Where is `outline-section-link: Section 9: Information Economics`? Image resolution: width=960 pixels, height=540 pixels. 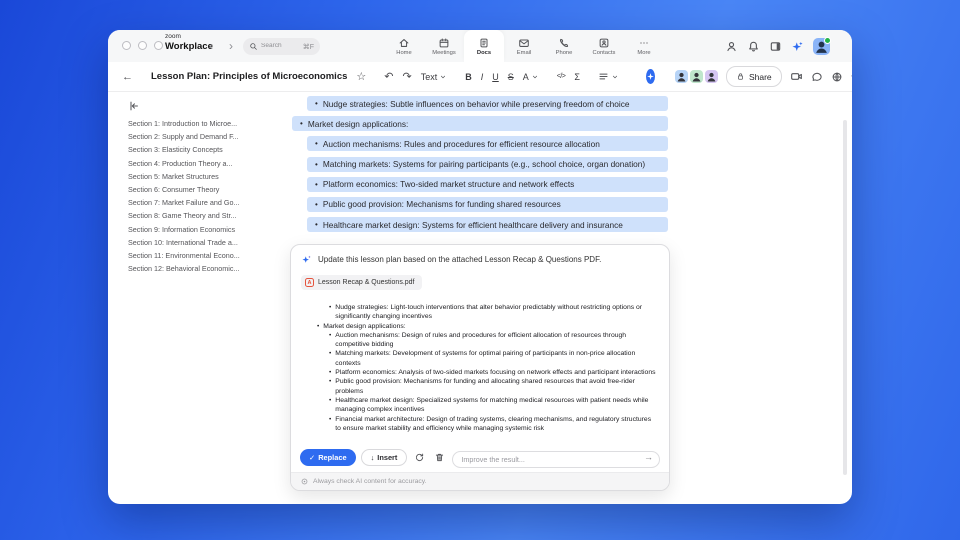 outline-section-link: Section 9: Information Economics is located at coordinates (204, 229).